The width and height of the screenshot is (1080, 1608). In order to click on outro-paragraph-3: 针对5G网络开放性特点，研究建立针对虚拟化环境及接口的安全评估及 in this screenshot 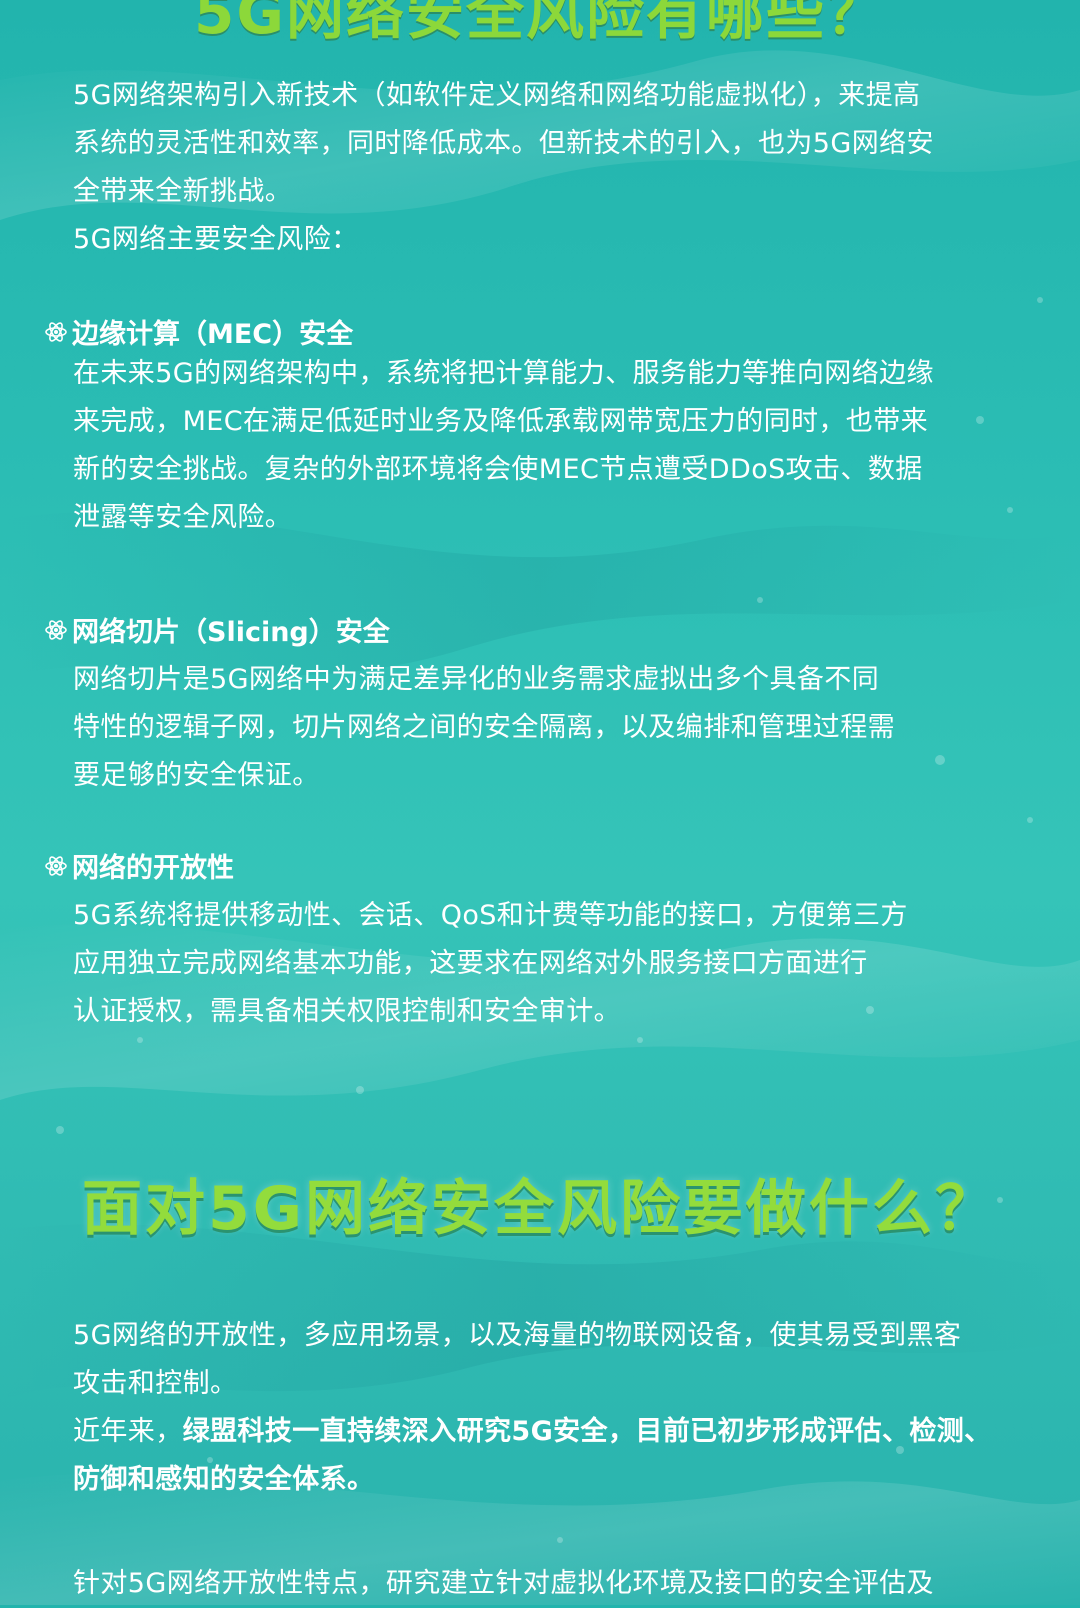, I will do `click(523, 1584)`.